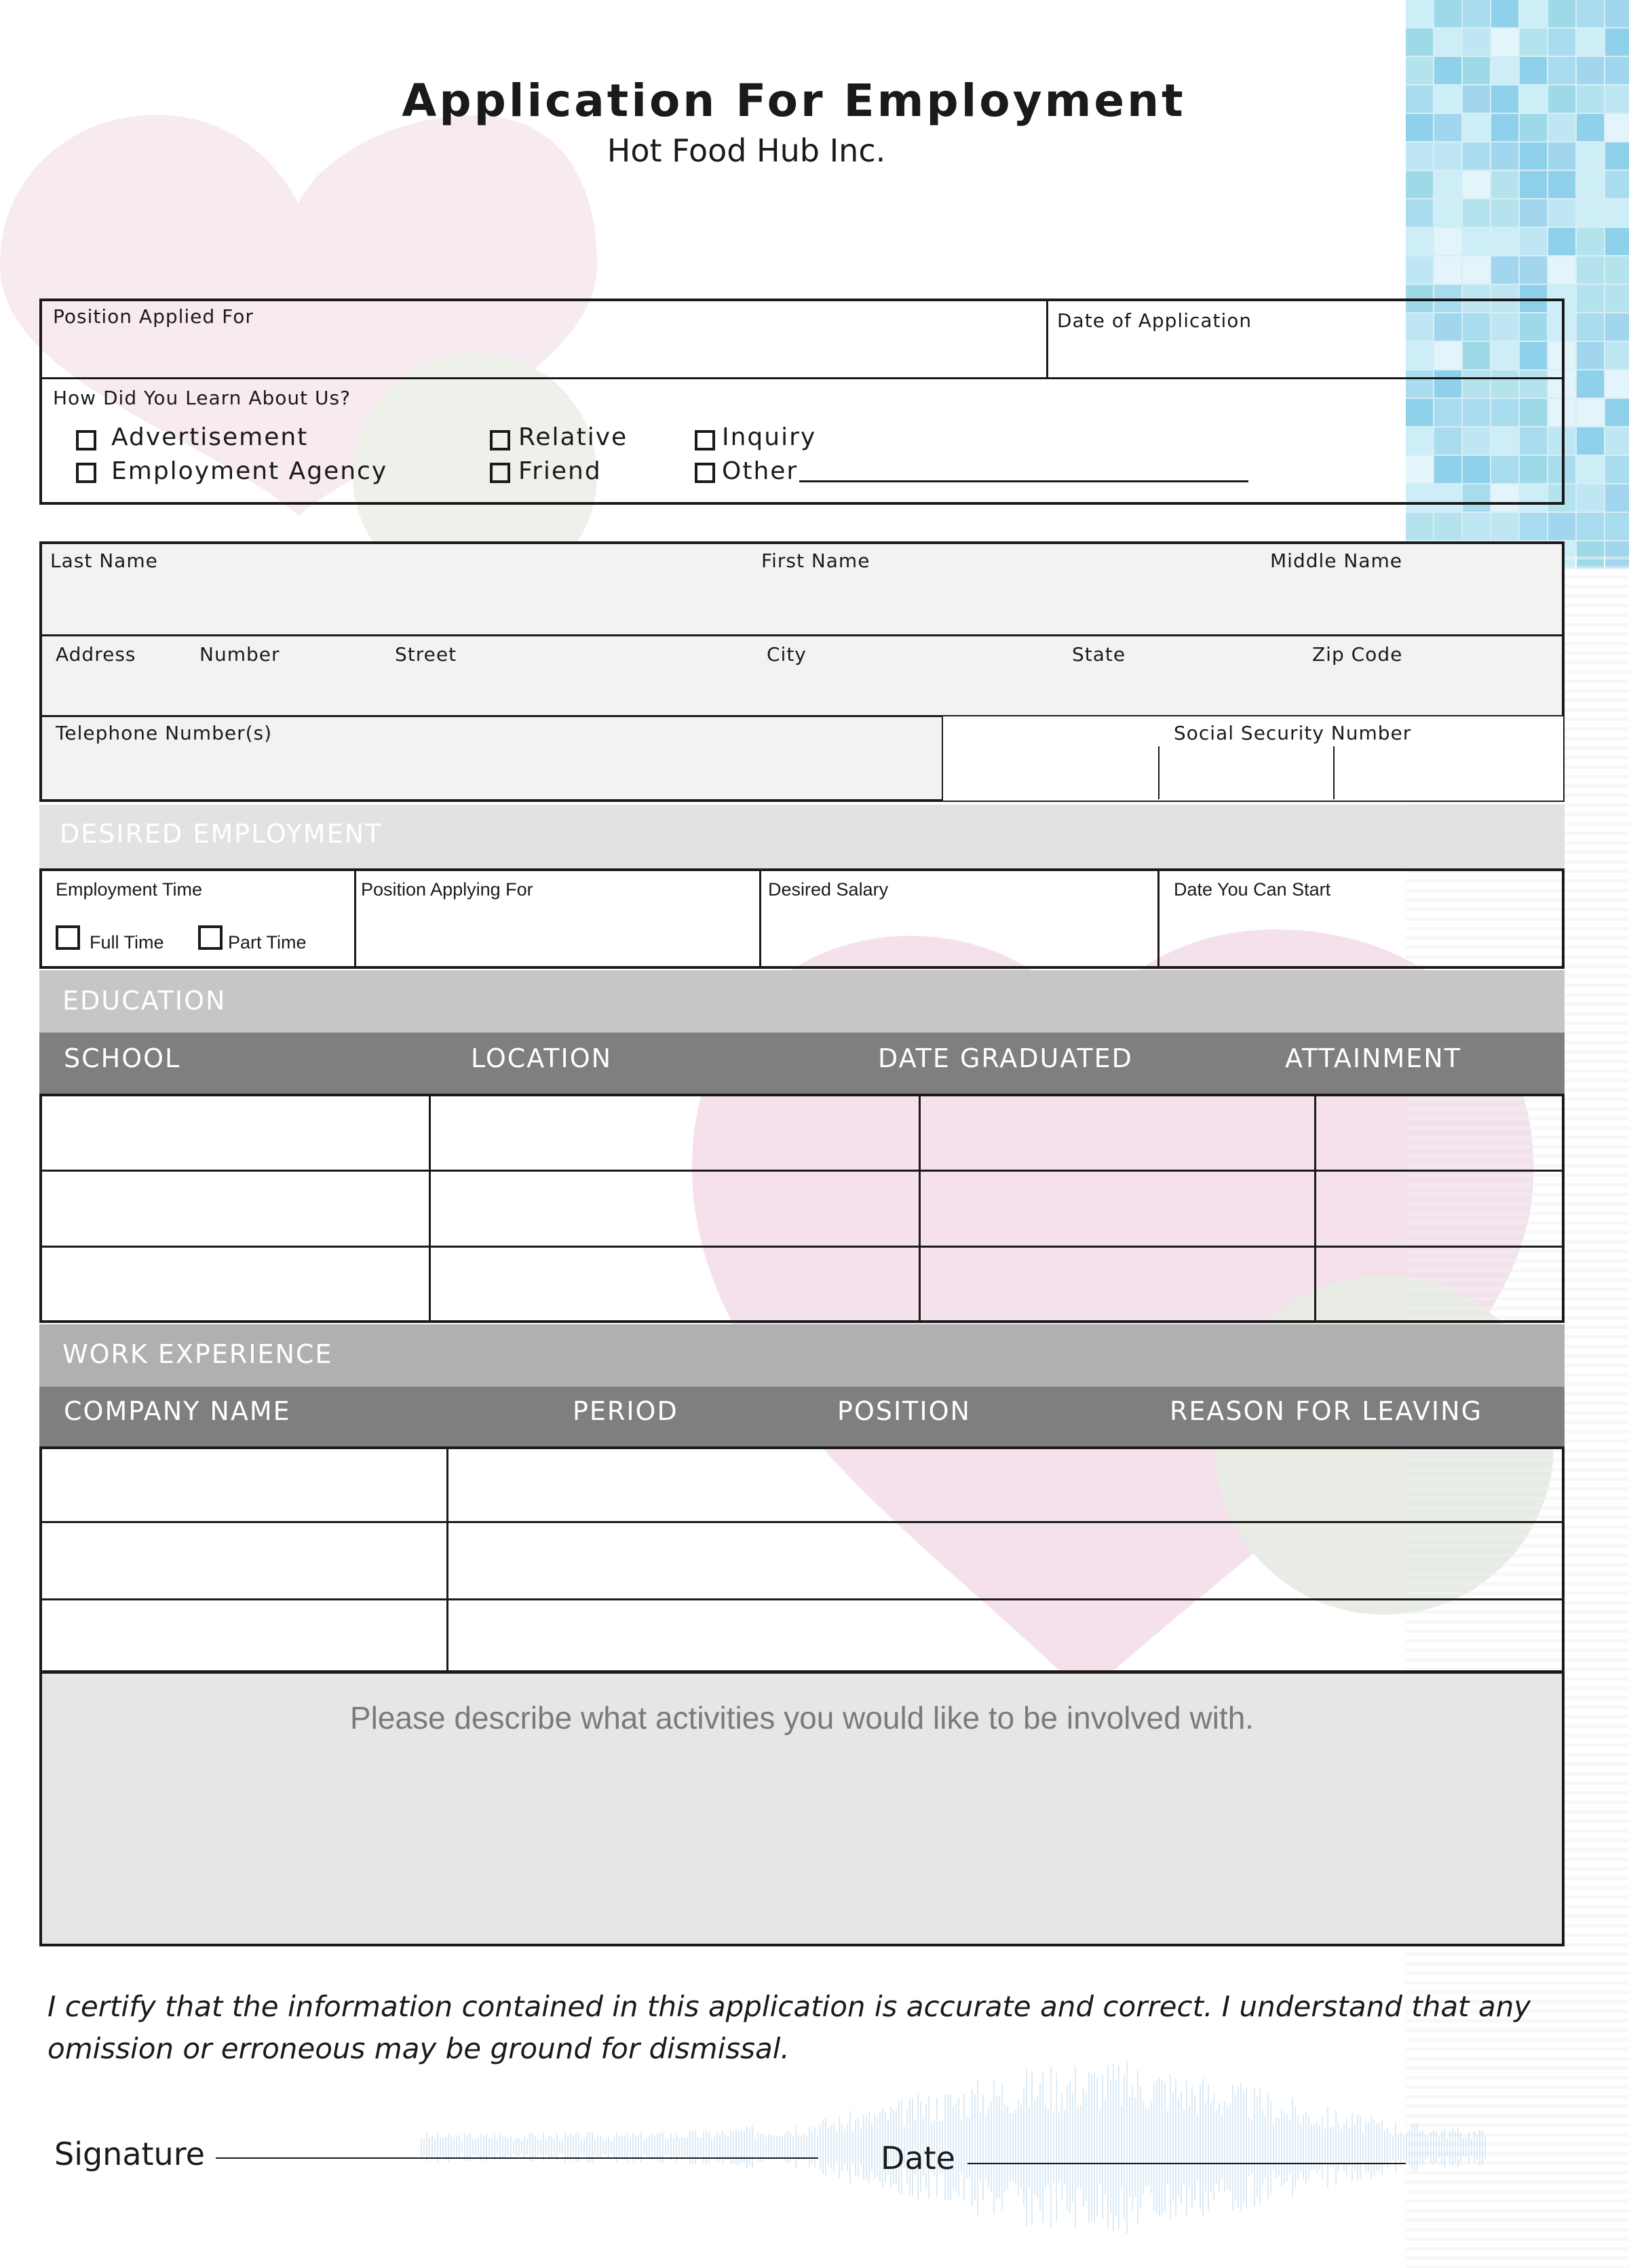  I want to click on position-applied-for-field: Position Applied For, so click(153, 316).